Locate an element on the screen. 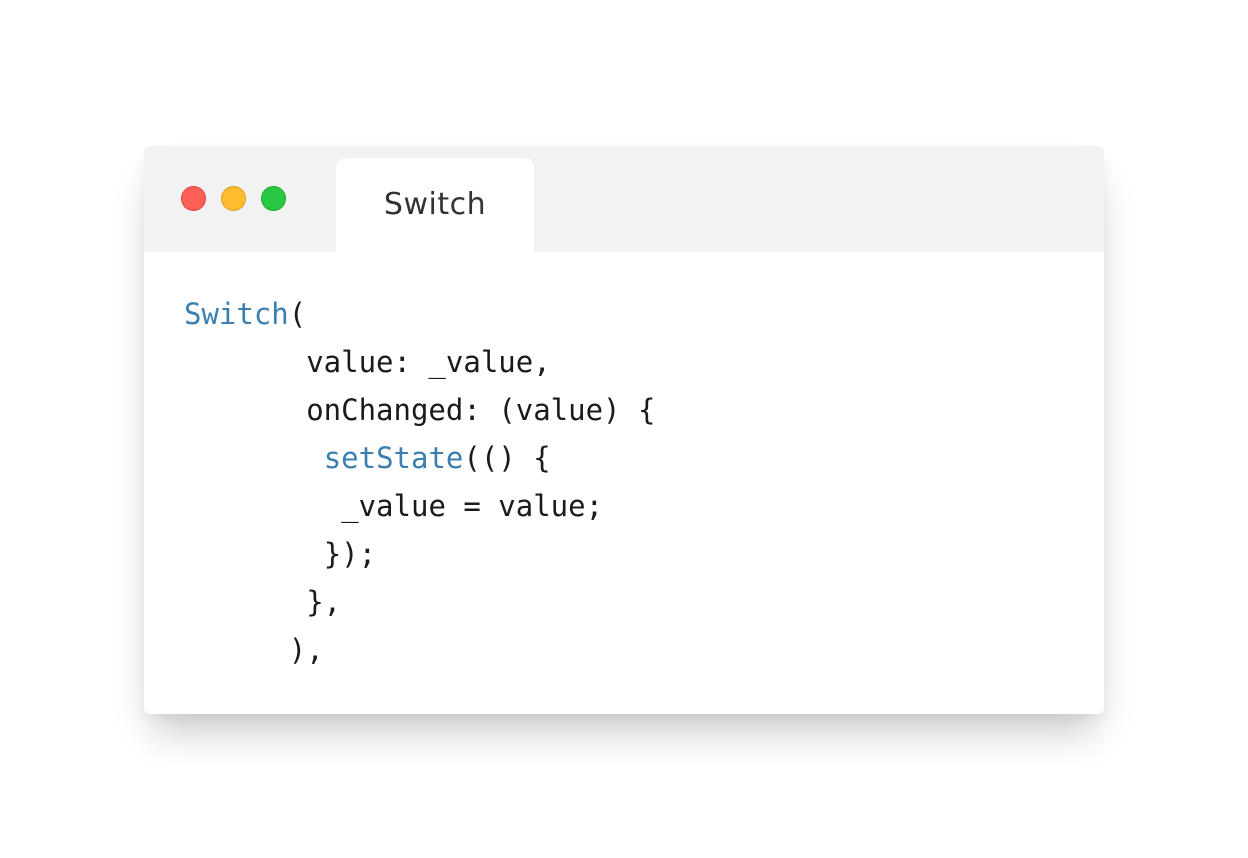 This screenshot has height=858, width=1248. code-keyword: Switch is located at coordinates (236, 314).